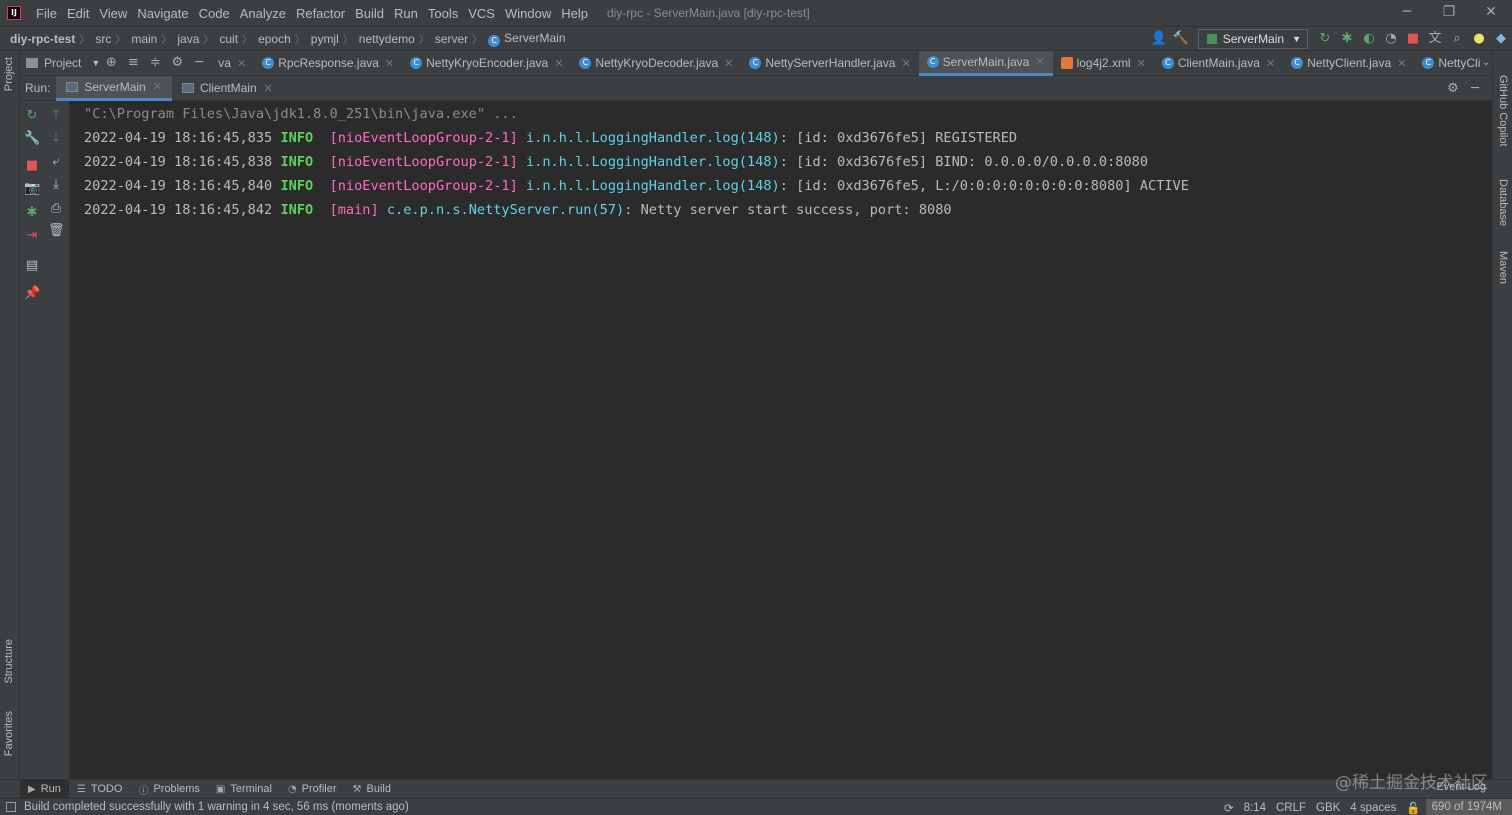 This screenshot has width=1512, height=815. What do you see at coordinates (9, 733) in the screenshot?
I see `favorites-tool-button: Favorites` at bounding box center [9, 733].